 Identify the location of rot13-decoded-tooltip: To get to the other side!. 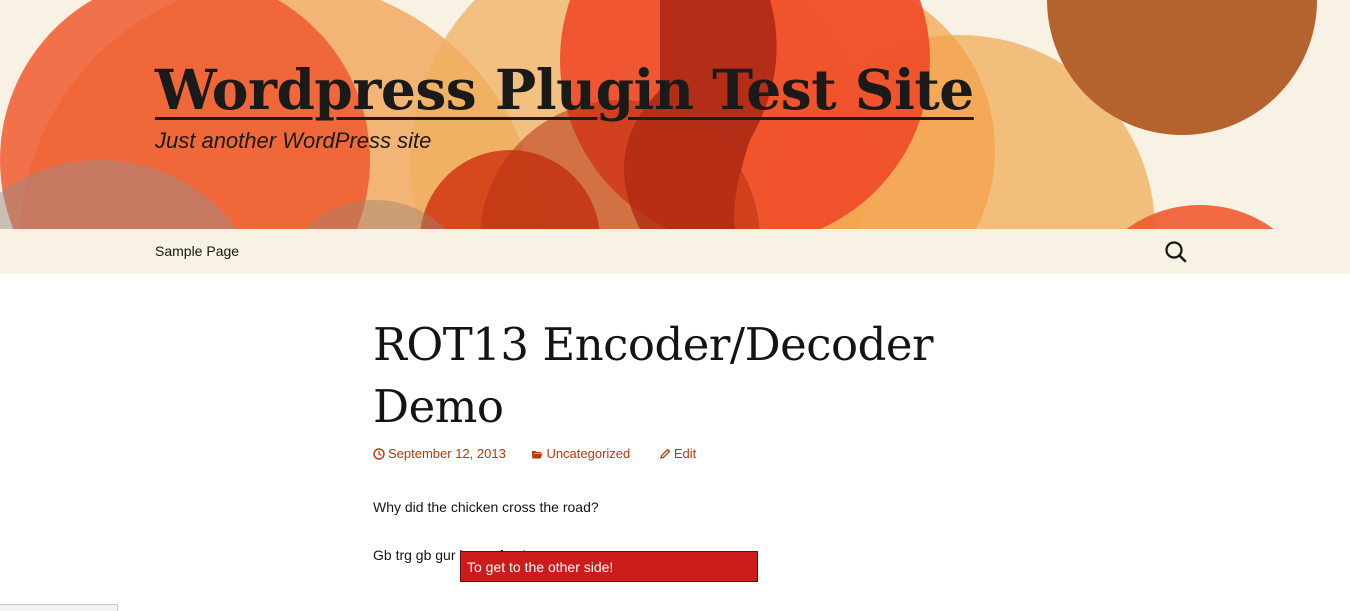
(609, 566).